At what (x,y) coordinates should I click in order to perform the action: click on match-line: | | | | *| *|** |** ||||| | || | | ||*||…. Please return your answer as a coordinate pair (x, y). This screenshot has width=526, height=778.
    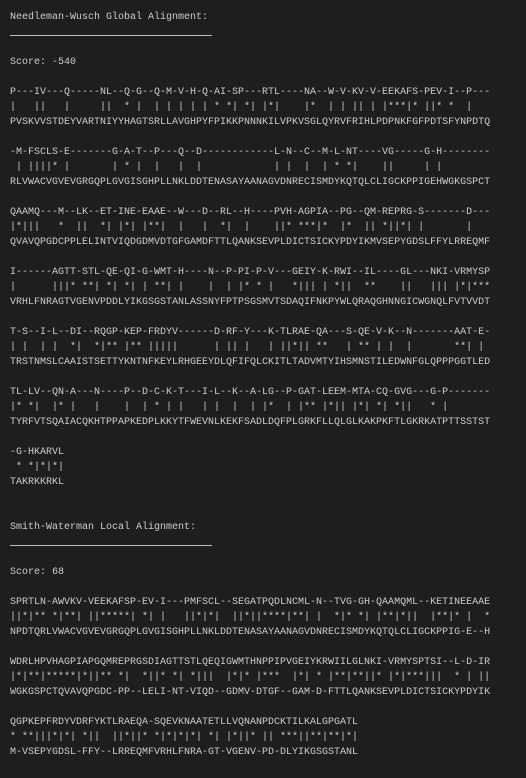
    Looking at the image, I should click on (250, 347).